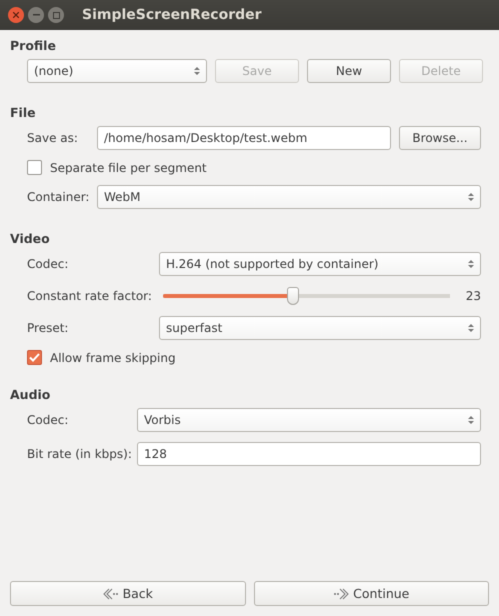 This screenshot has height=616, width=499. I want to click on checkbox-label: Allow frame skipping, so click(113, 357).